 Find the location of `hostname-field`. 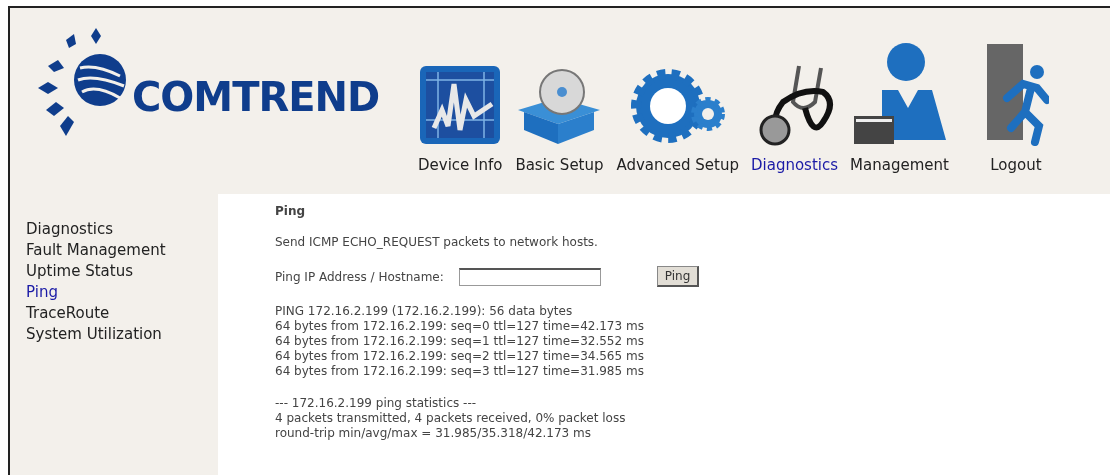

hostname-field is located at coordinates (529, 276).